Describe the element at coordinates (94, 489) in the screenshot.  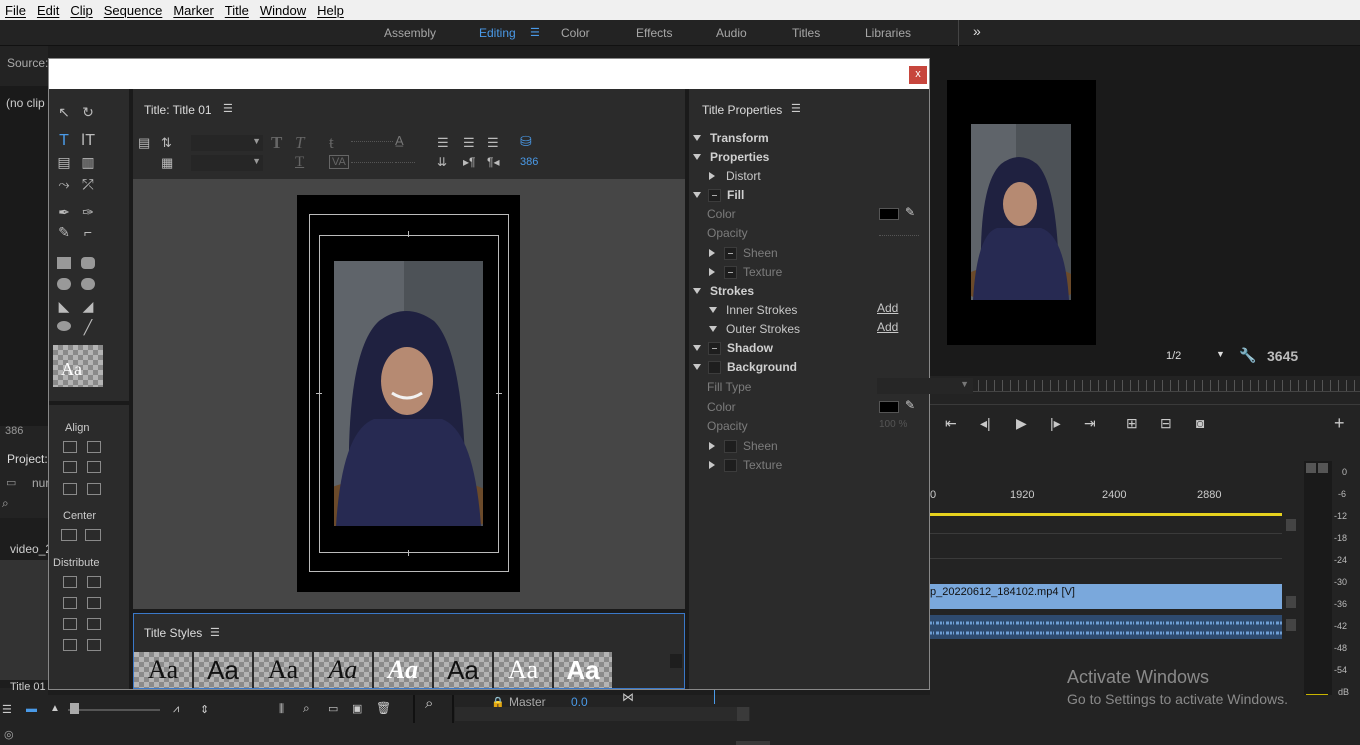
I see `align-bottom-icon` at that location.